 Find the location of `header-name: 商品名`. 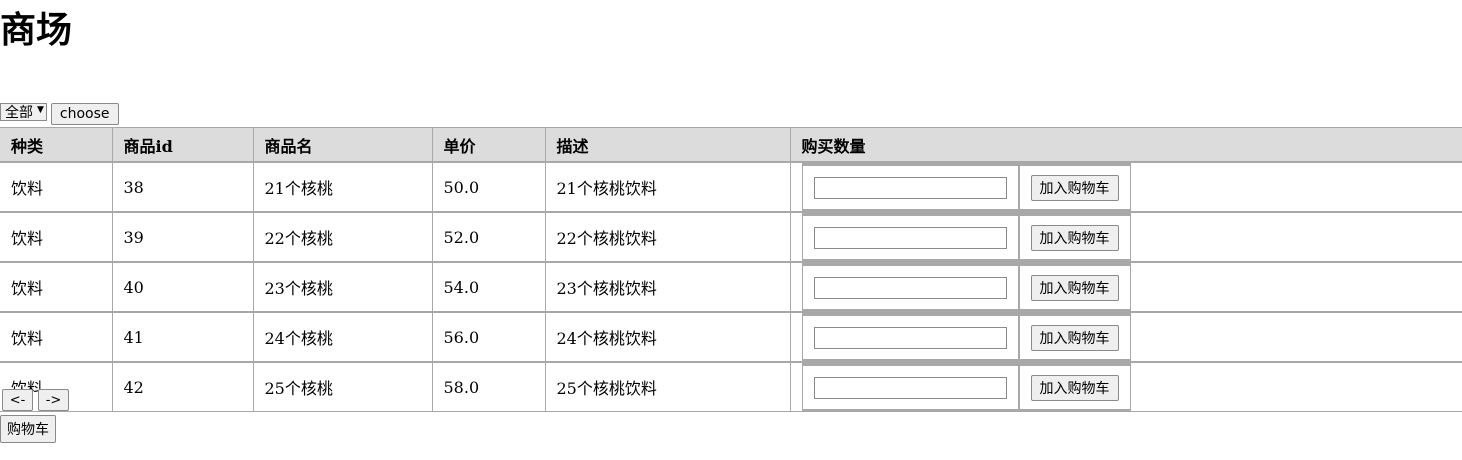

header-name: 商品名 is located at coordinates (342, 145).